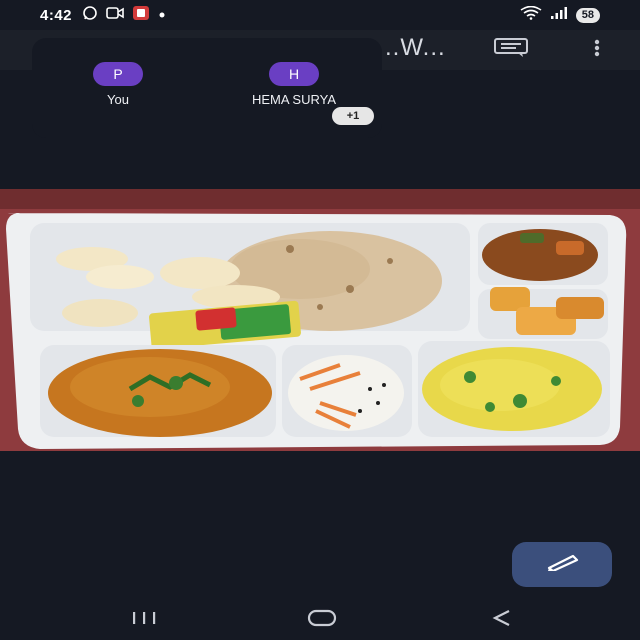 The image size is (640, 640). I want to click on home-icon, so click(322, 620).